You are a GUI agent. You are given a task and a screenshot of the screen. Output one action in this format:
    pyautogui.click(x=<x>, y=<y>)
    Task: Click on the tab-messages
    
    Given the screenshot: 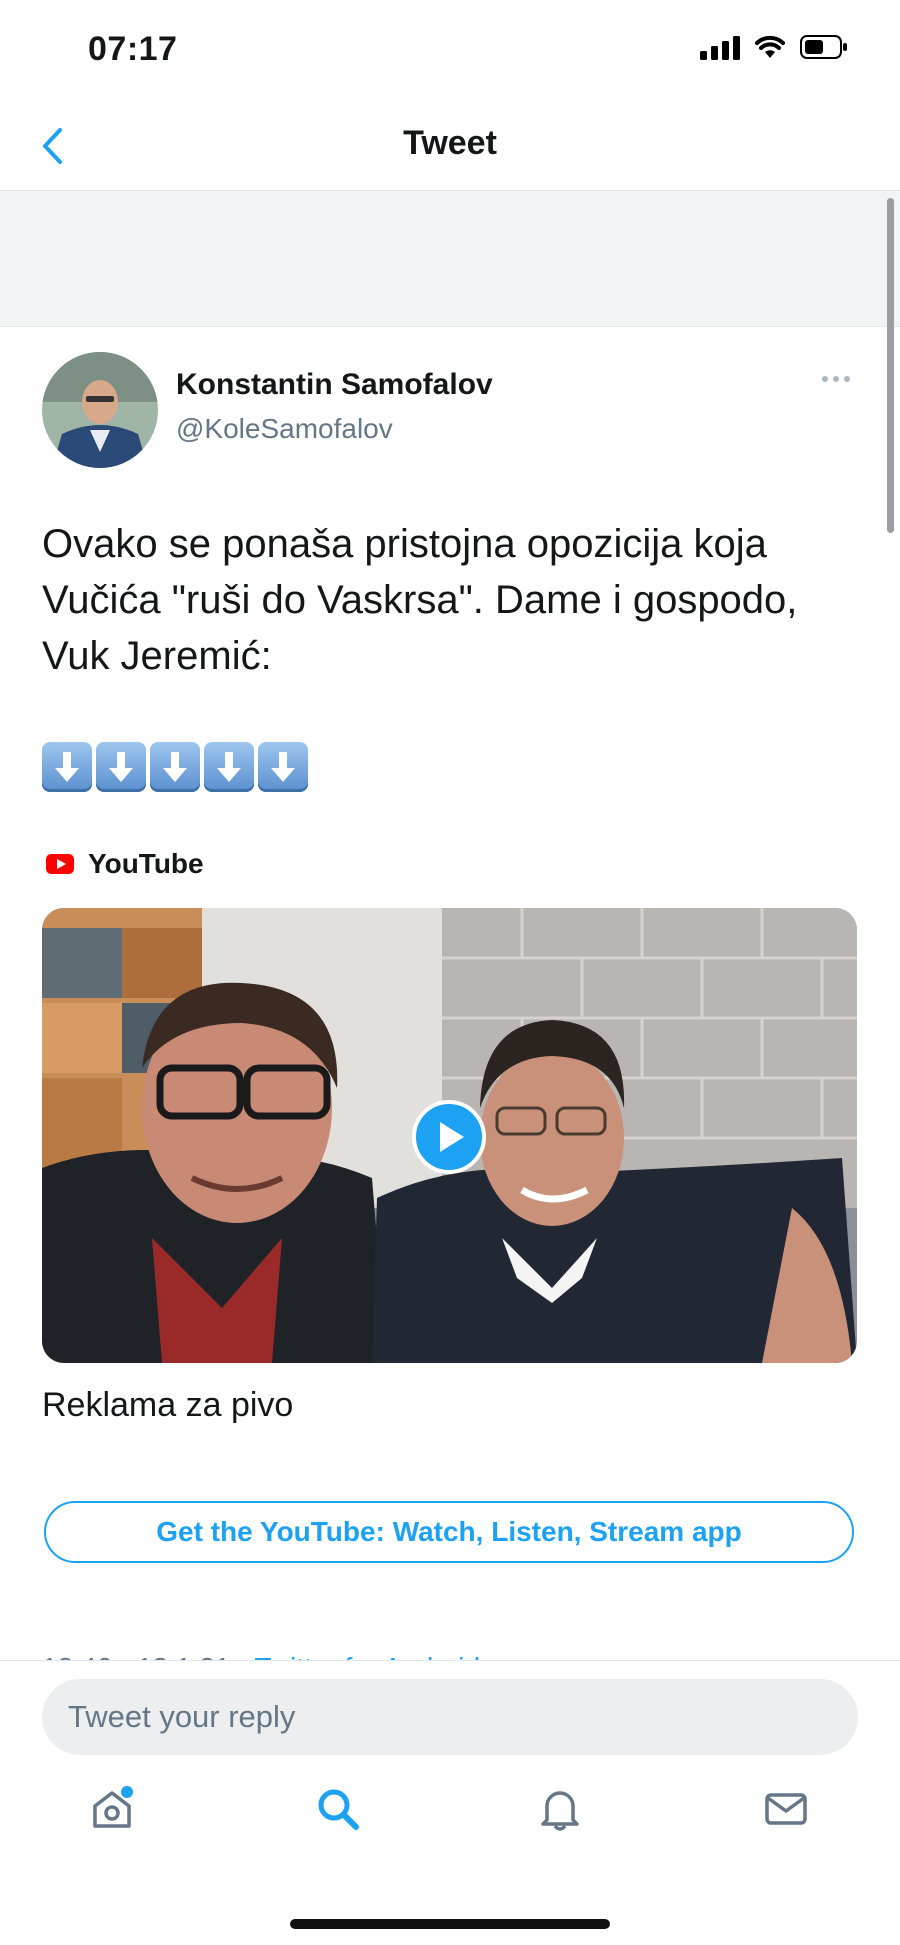 What is the action you would take?
    pyautogui.click(x=786, y=1809)
    